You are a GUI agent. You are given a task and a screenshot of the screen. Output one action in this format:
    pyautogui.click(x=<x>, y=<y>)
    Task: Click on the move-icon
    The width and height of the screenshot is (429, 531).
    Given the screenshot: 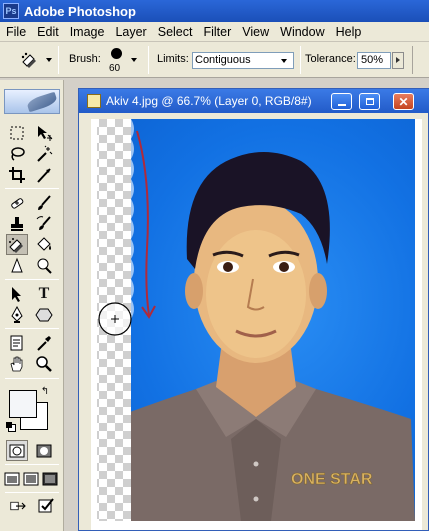 What is the action you would take?
    pyautogui.click(x=45, y=133)
    